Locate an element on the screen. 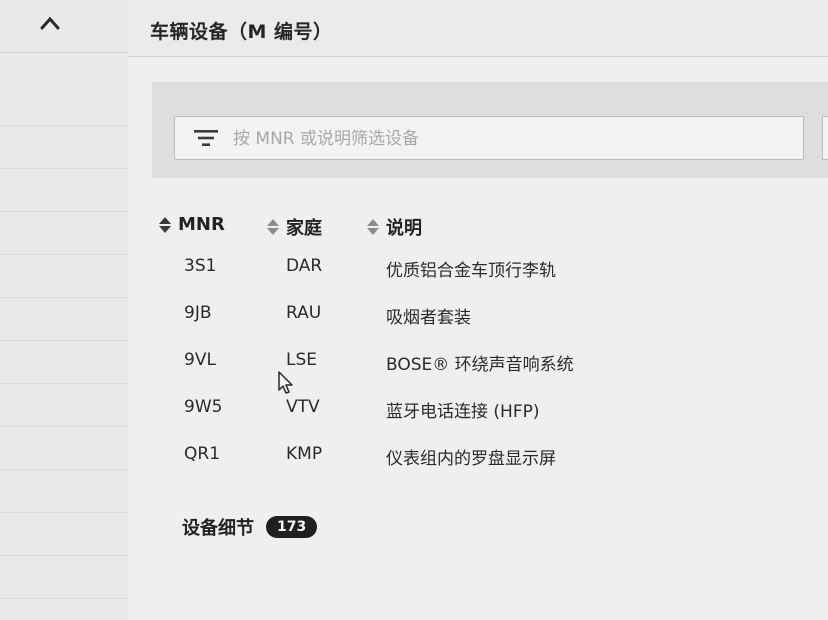  cell-family: VTV is located at coordinates (303, 407).